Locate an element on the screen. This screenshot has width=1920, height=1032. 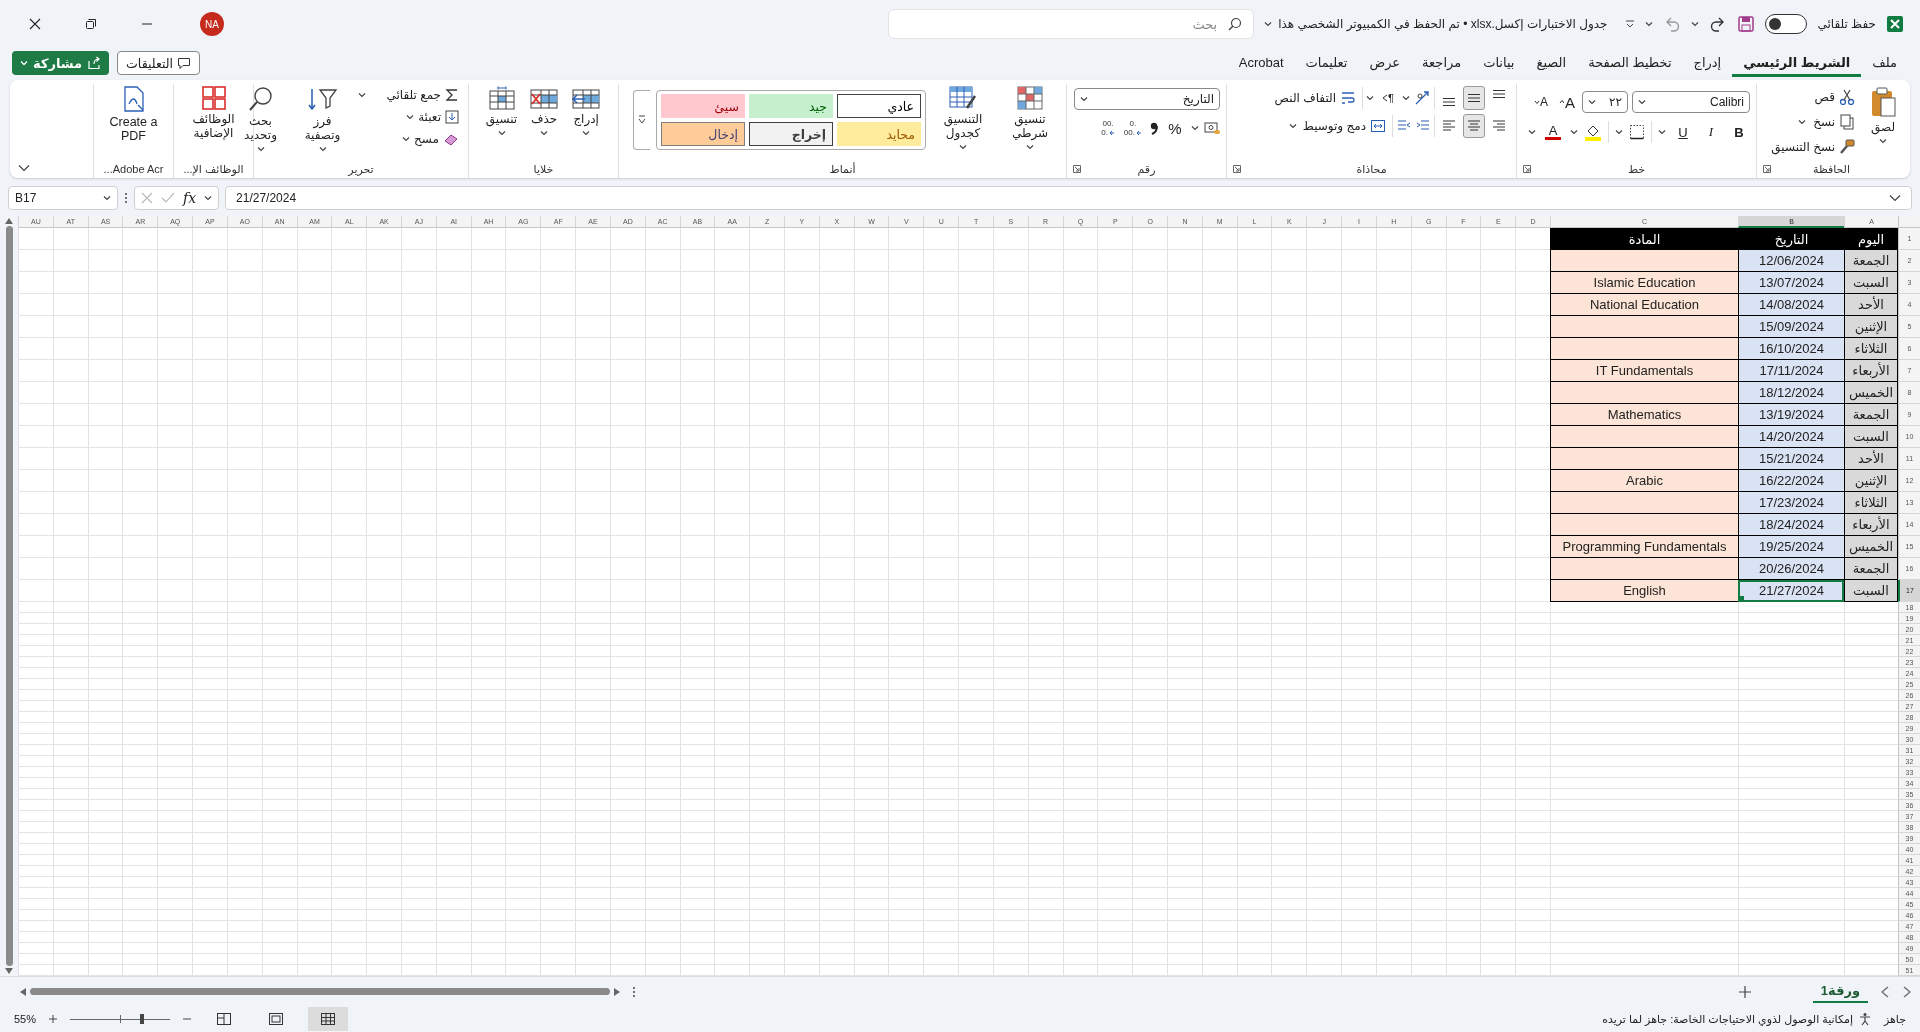
share-button: مشاركة is located at coordinates (61, 63).